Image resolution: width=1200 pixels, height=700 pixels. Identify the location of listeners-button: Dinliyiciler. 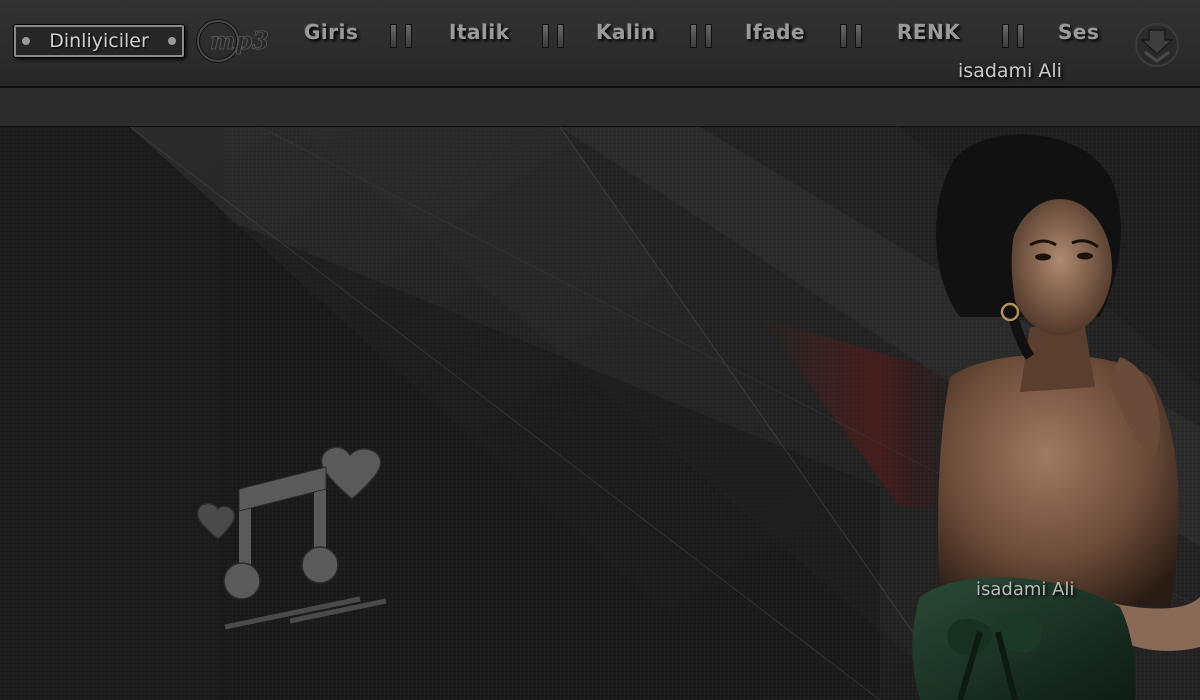
(99, 41).